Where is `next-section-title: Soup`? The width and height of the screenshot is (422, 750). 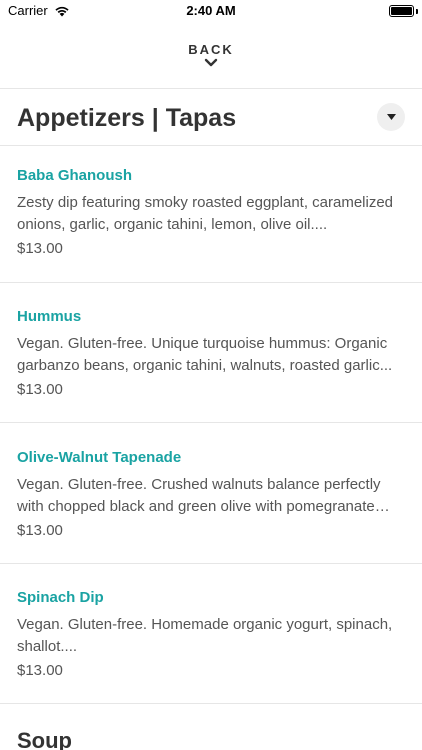 next-section-title: Soup is located at coordinates (44, 739).